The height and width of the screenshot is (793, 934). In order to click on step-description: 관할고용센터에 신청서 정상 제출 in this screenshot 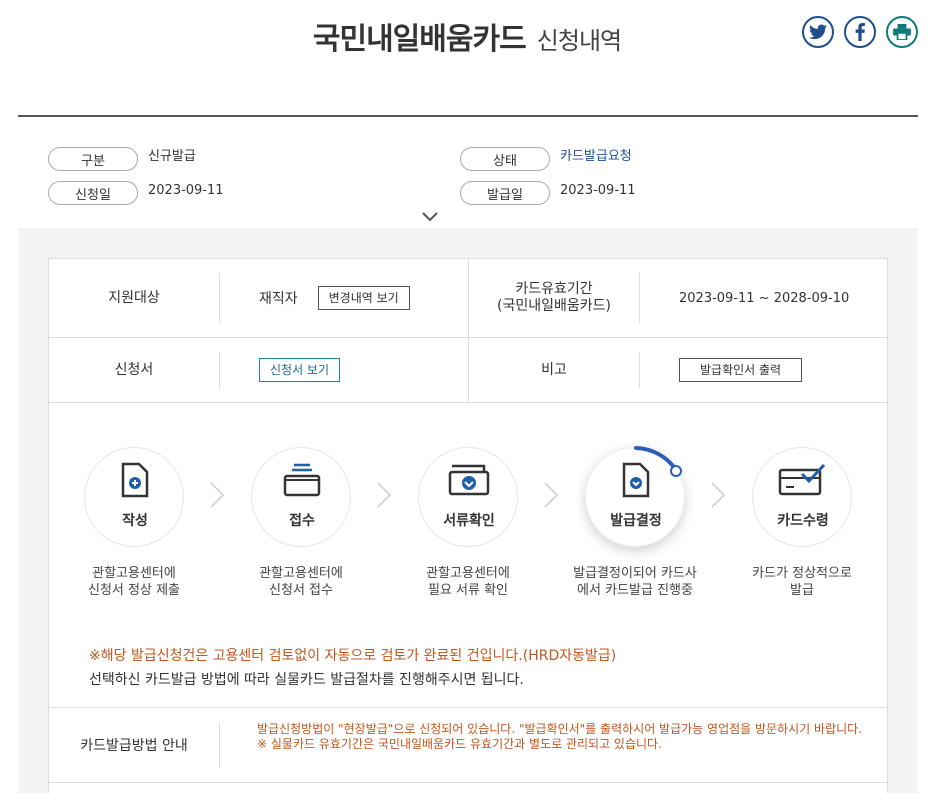, I will do `click(134, 582)`.